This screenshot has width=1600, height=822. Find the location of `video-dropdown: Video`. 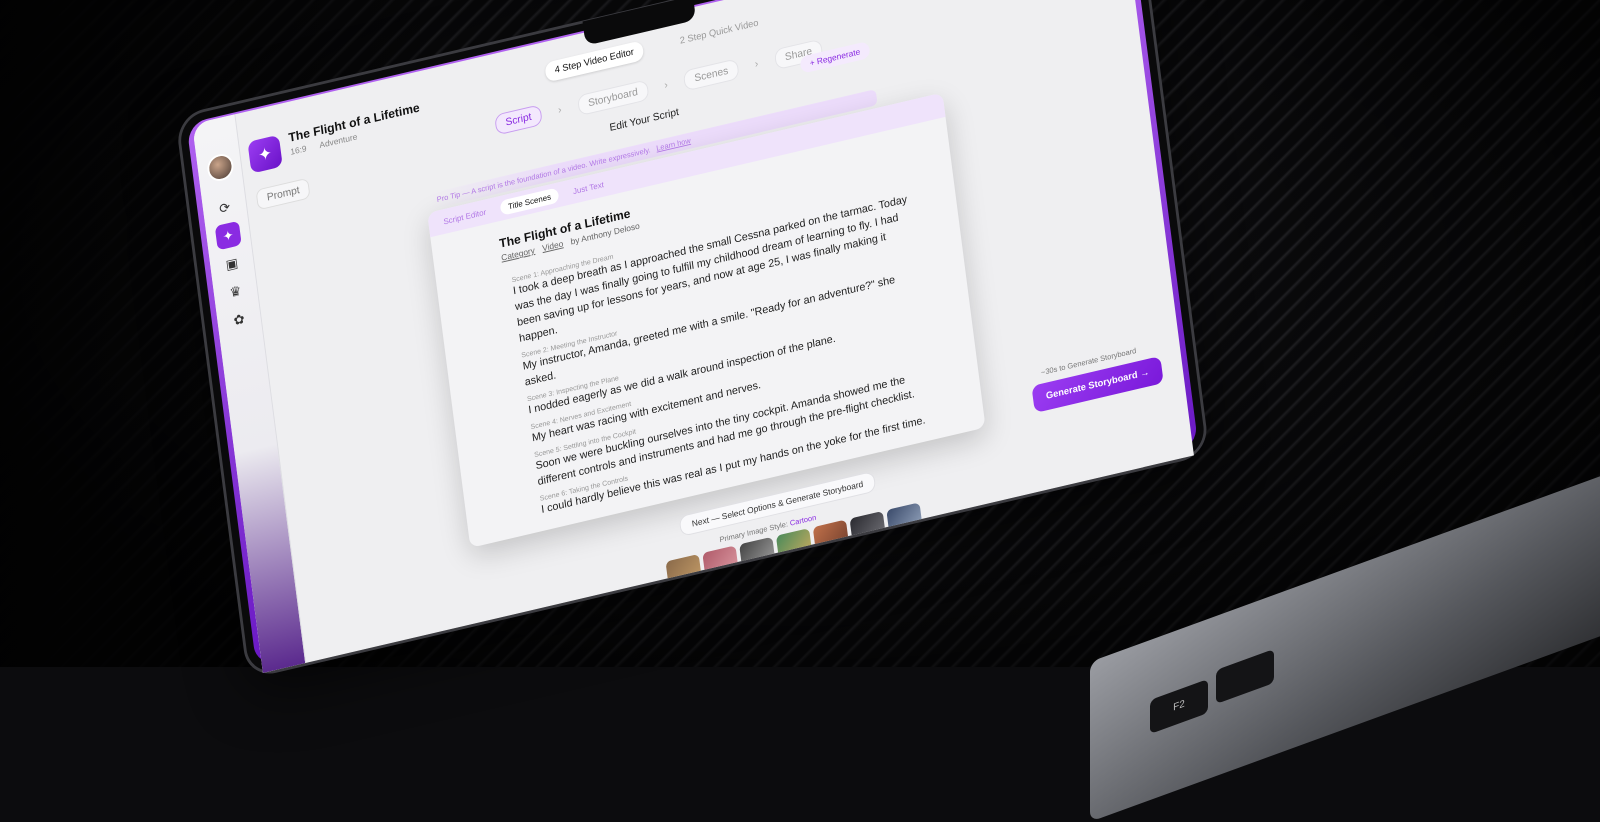

video-dropdown: Video is located at coordinates (553, 246).